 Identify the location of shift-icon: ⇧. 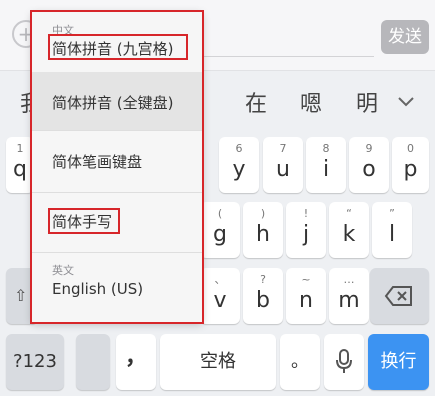
(21, 295).